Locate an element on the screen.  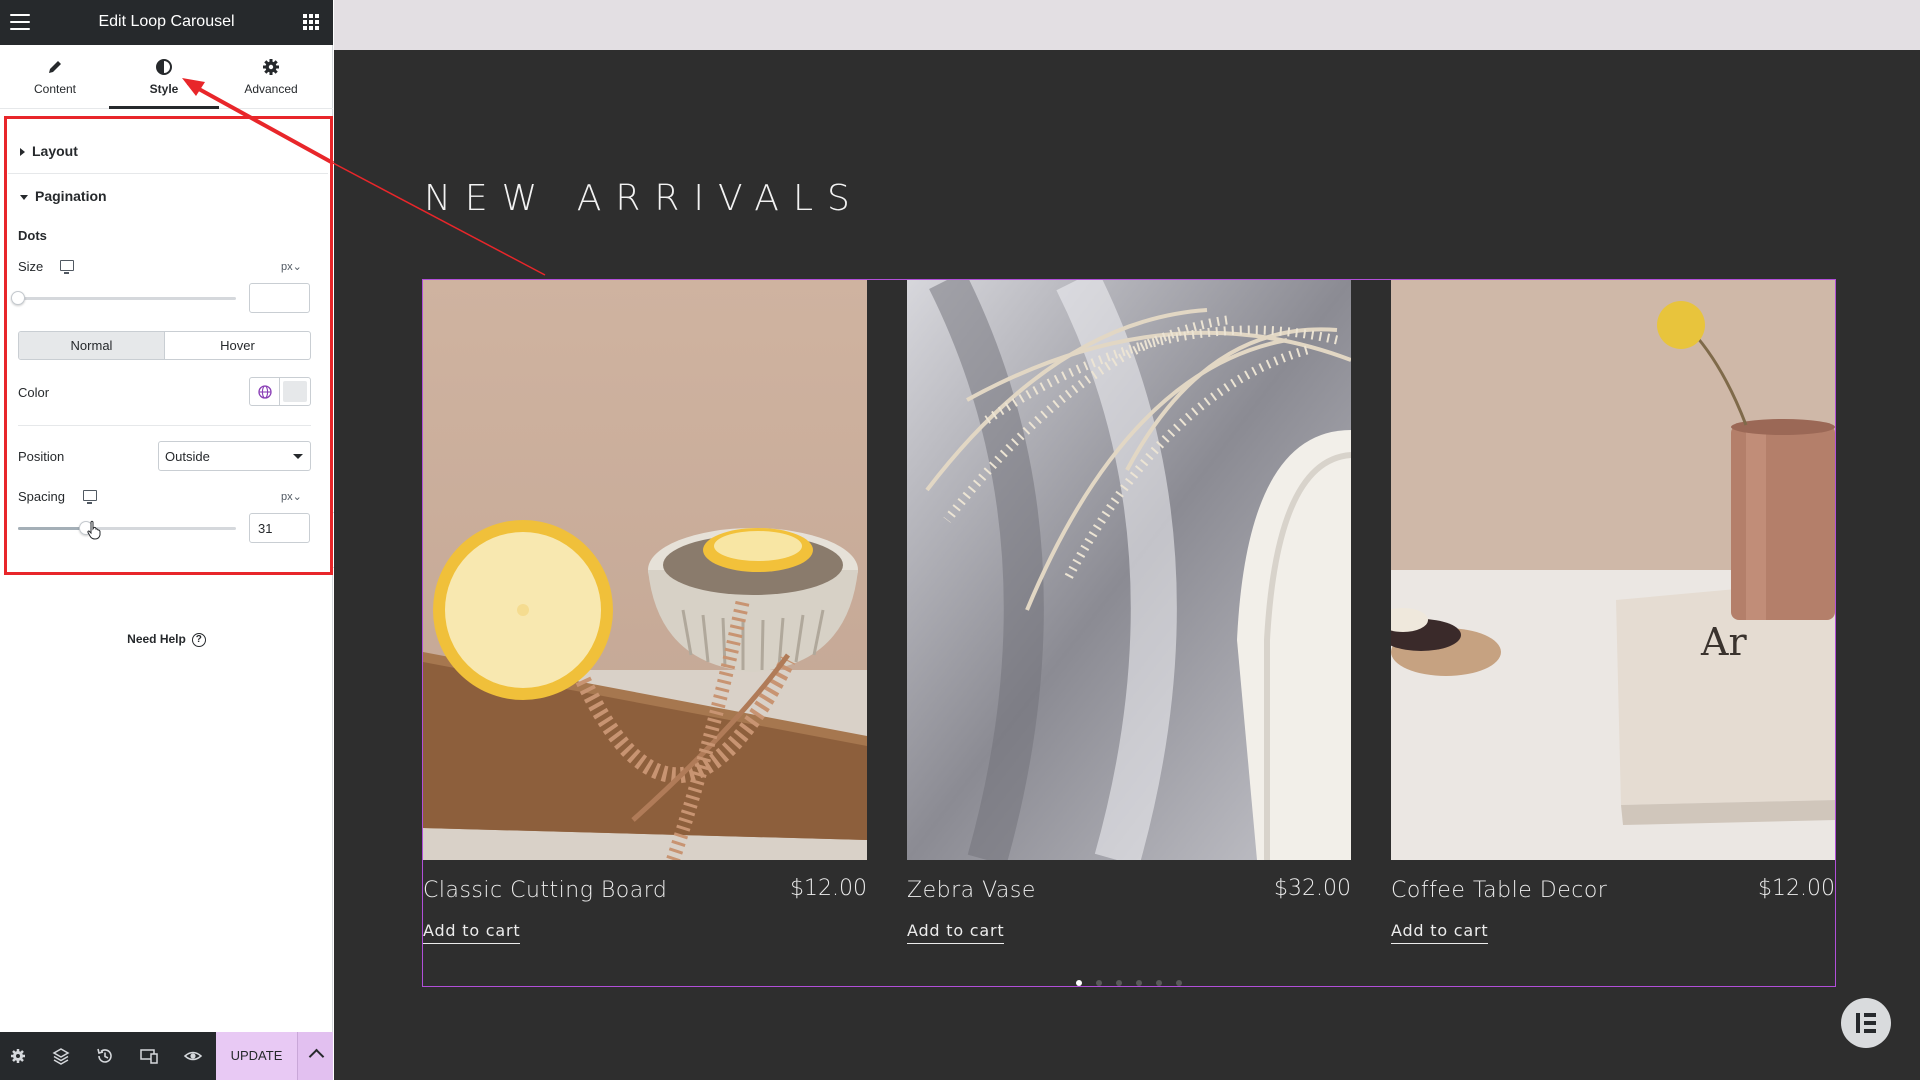
svg-text: Ar is located at coordinates (1723, 642).